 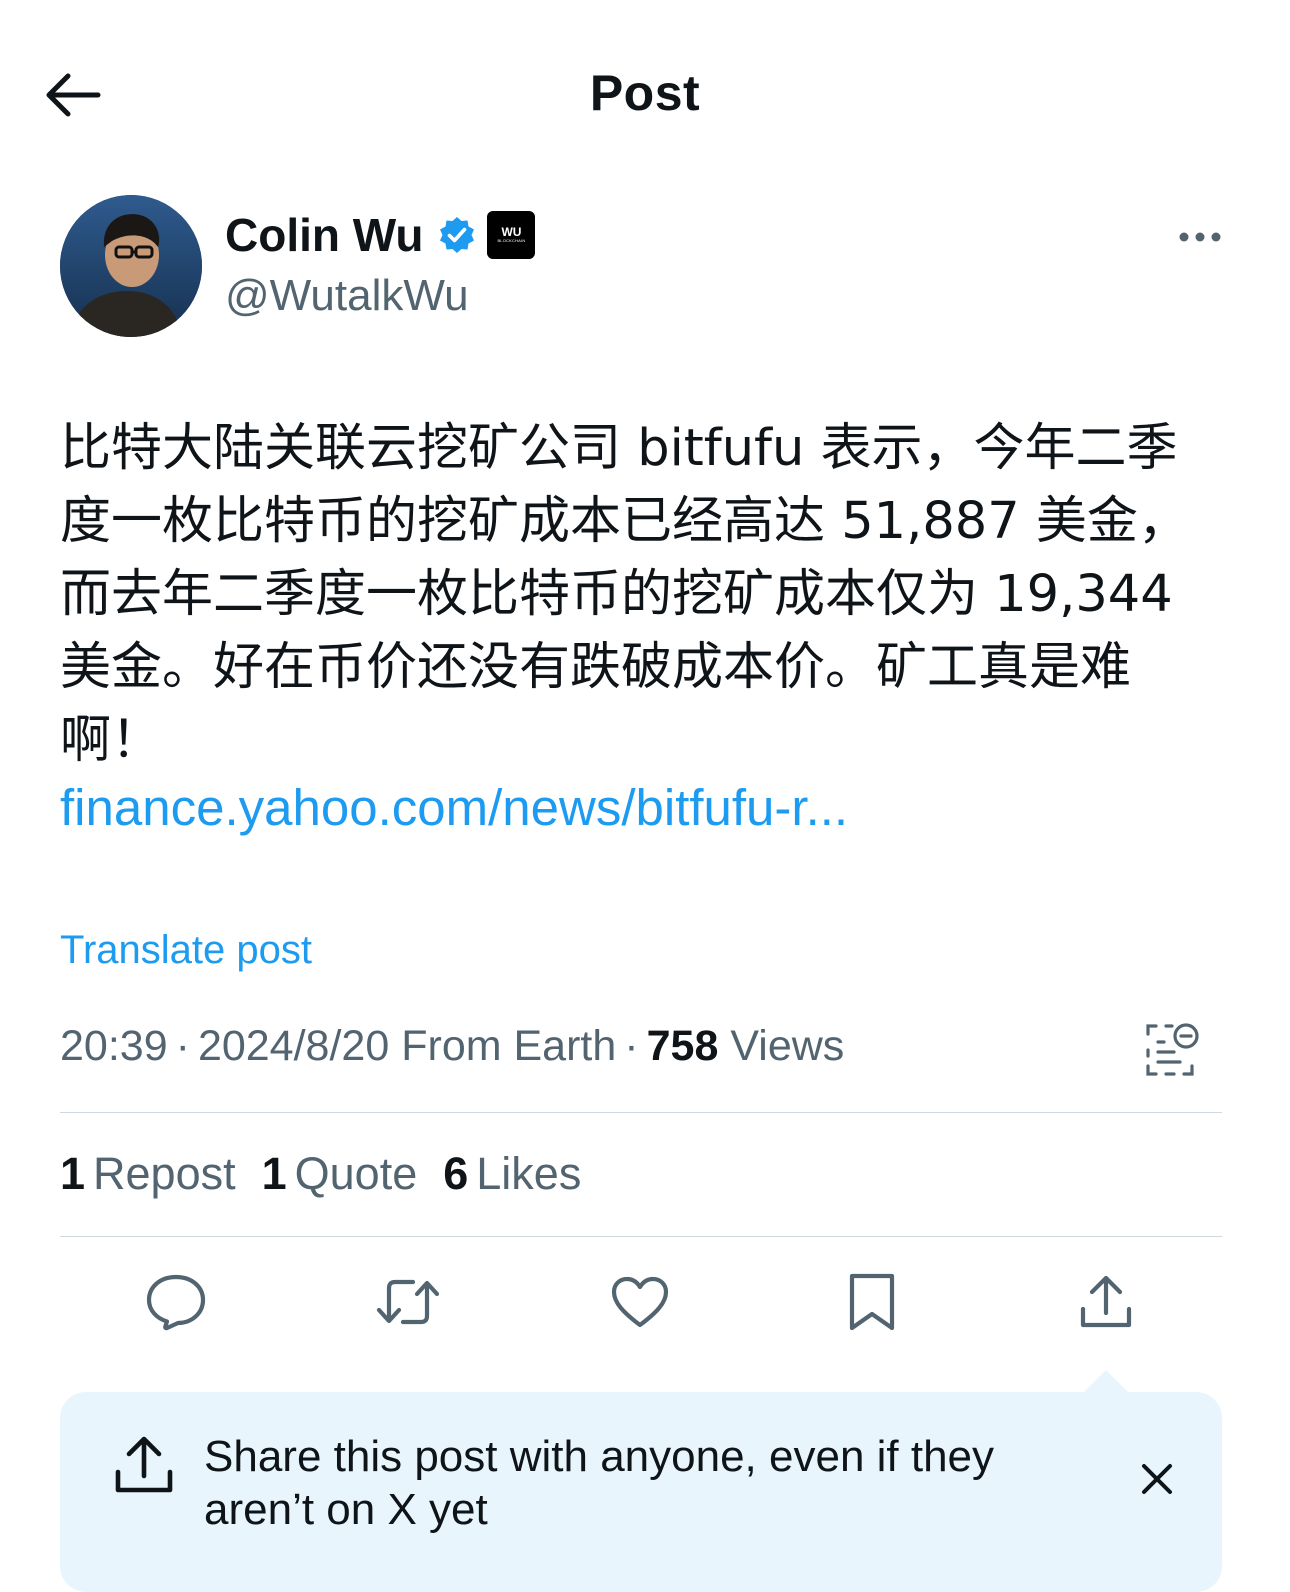 I want to click on close-icon, so click(x=1157, y=1479).